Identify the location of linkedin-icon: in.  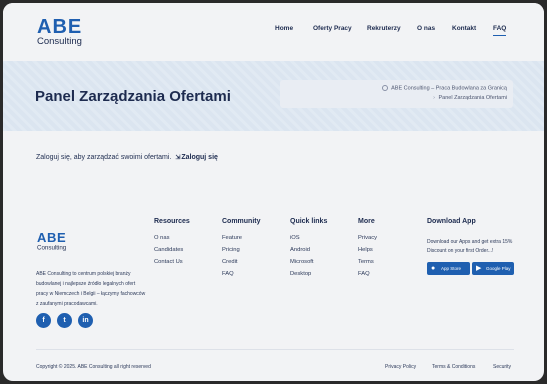
(85, 320).